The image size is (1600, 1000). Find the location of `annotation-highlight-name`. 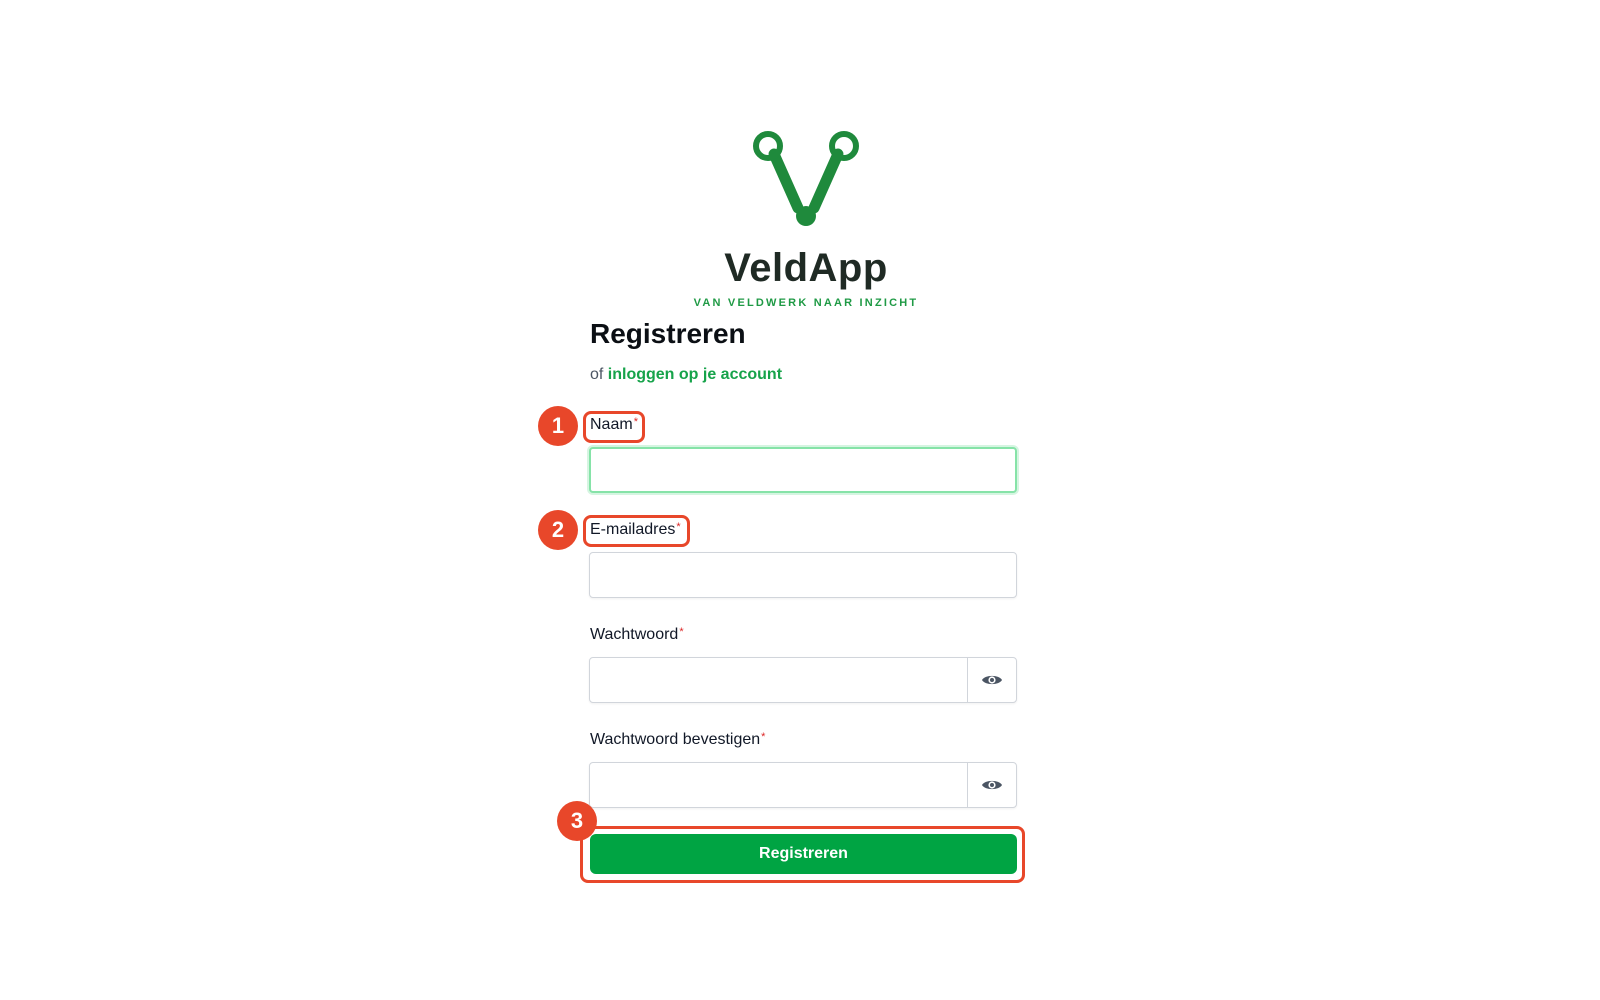

annotation-highlight-name is located at coordinates (614, 427).